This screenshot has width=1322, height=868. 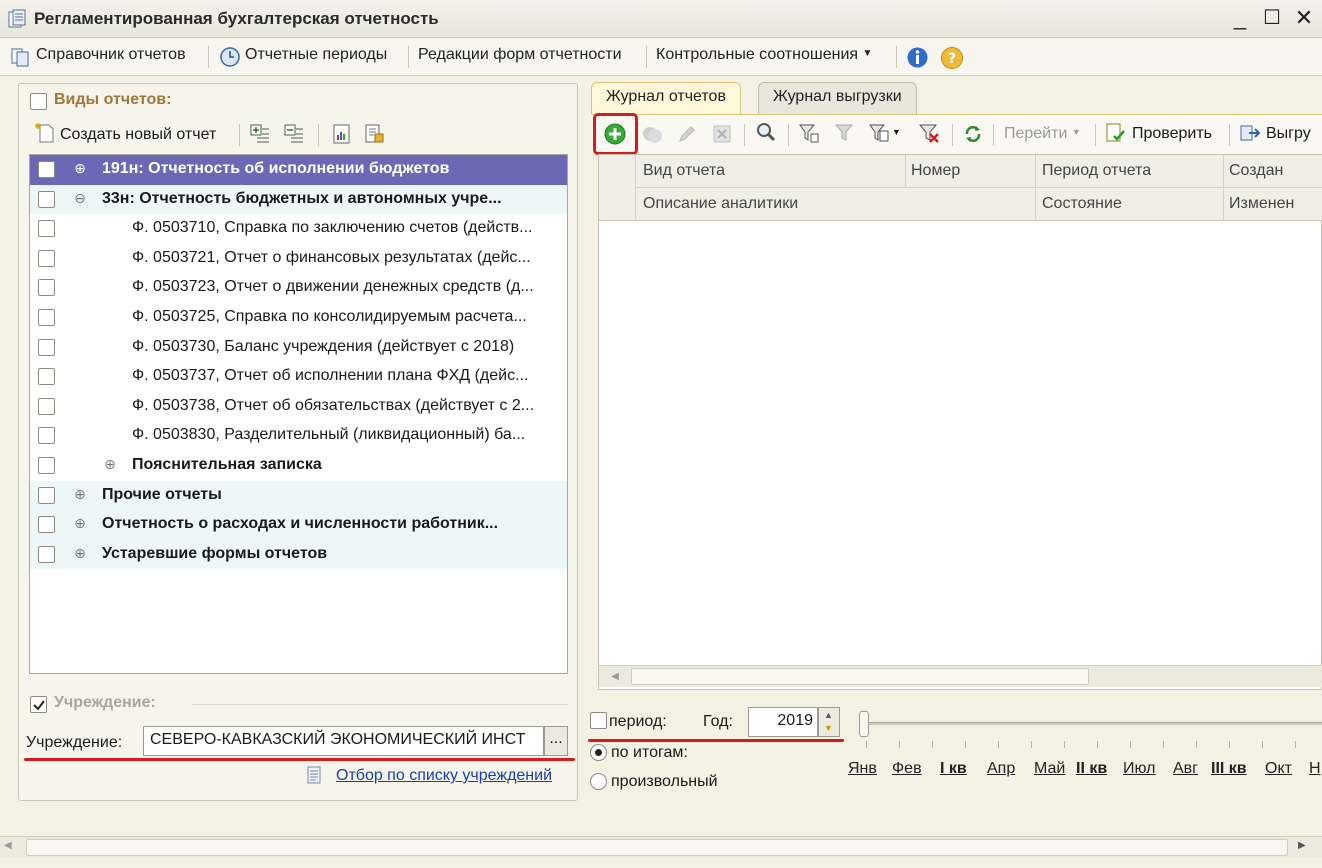 I want to click on period-checkbox, so click(x=598, y=720).